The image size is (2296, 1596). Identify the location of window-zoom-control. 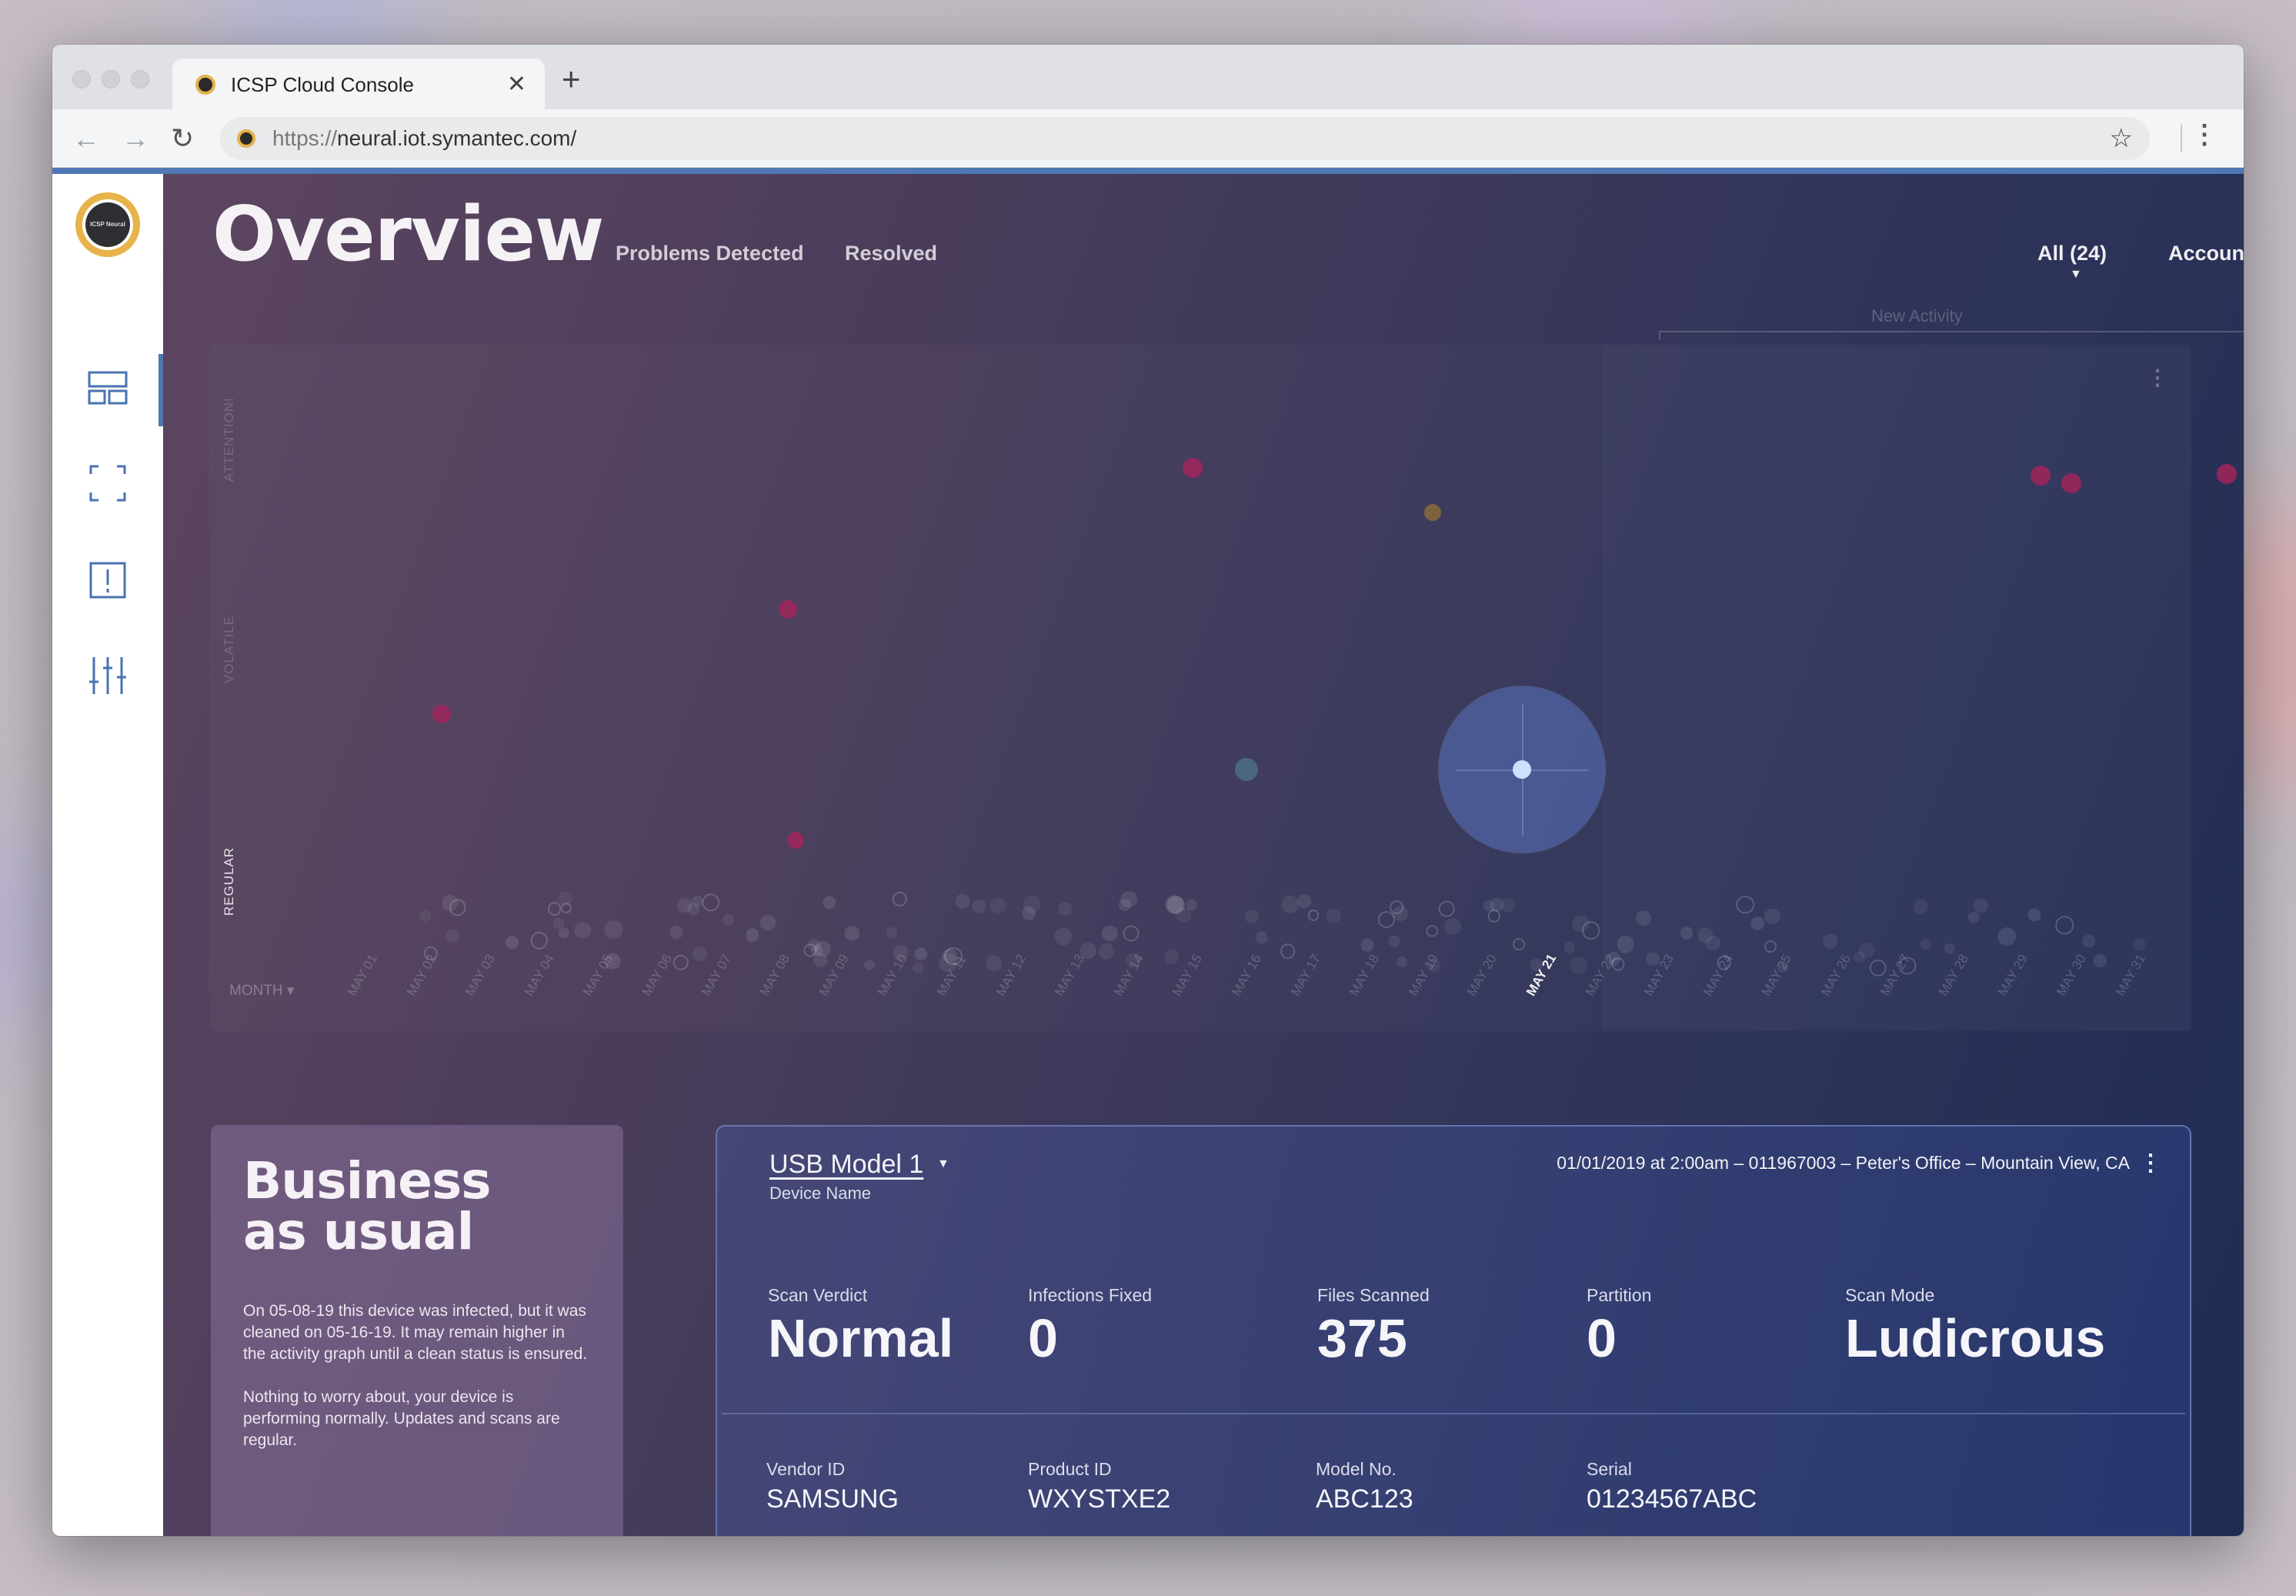
(140, 79).